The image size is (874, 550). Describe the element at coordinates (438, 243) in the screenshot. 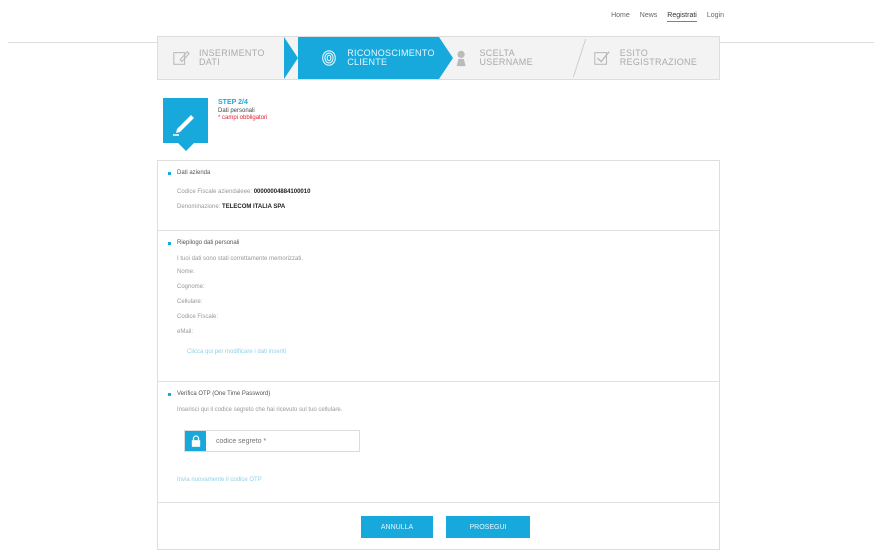

I see `section-title: Riepilogo dati personali` at that location.